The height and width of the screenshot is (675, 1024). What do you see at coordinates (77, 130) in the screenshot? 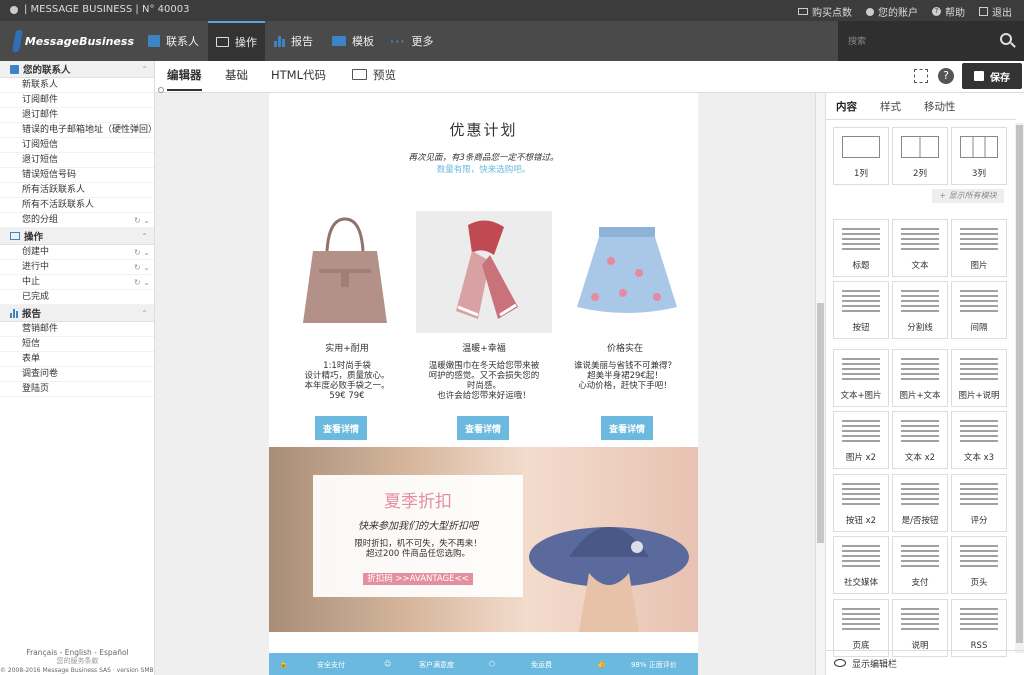
I see `sidebar-item: 错误的电子邮箱地址（硬性弹回）` at bounding box center [77, 130].